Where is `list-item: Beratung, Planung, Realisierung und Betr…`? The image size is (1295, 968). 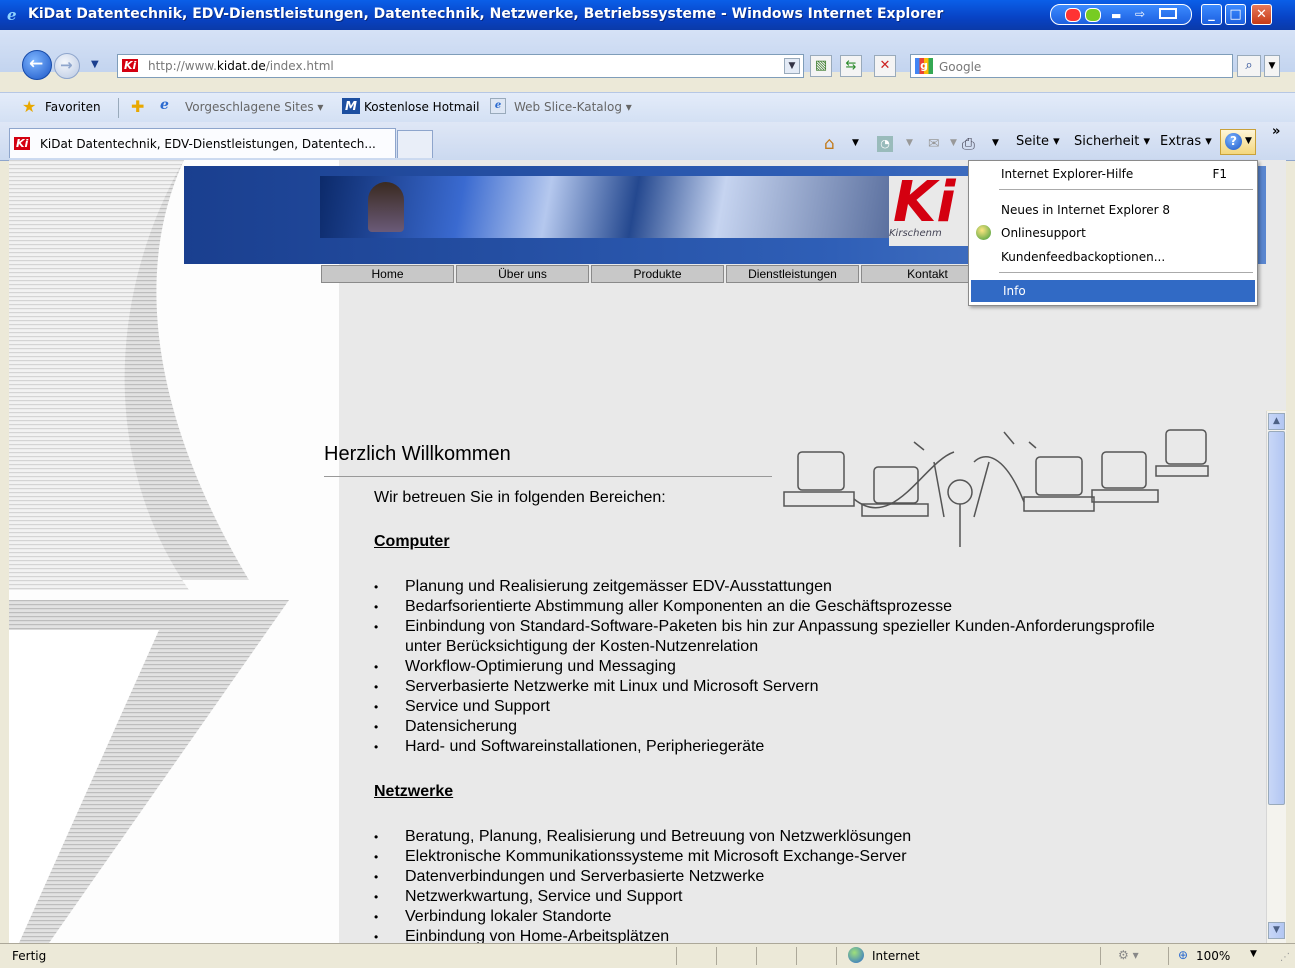 list-item: Beratung, Planung, Realisierung und Betr… is located at coordinates (774, 837).